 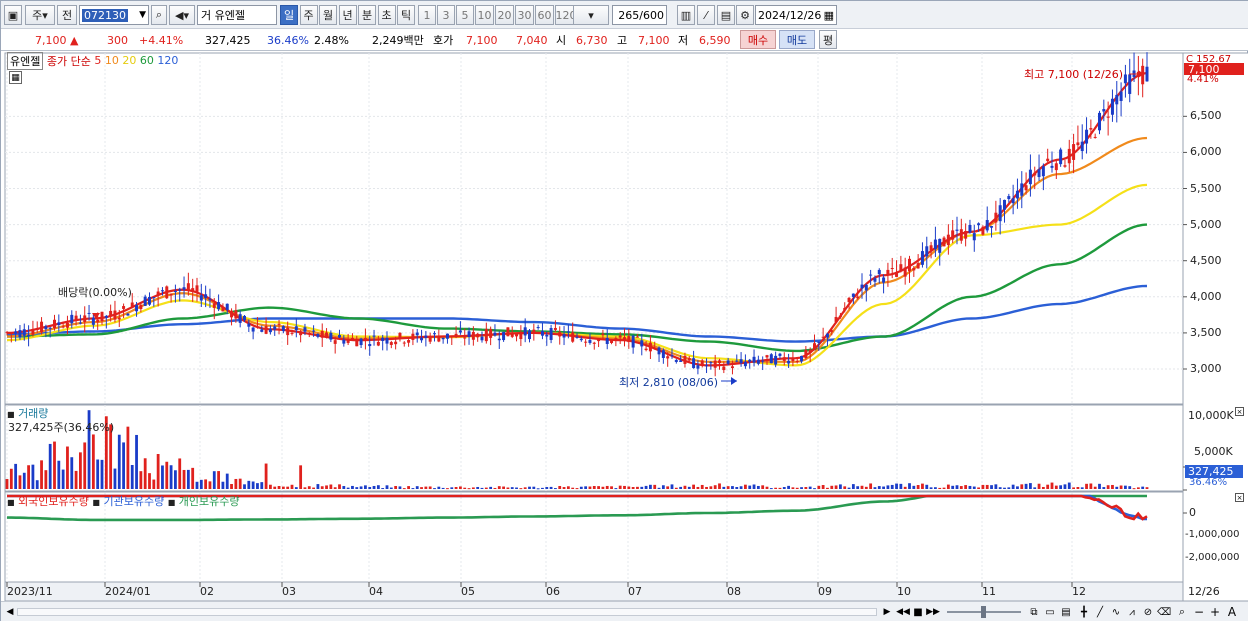 What do you see at coordinates (128, 591) in the screenshot?
I see `time-axis-label: 2024/01` at bounding box center [128, 591].